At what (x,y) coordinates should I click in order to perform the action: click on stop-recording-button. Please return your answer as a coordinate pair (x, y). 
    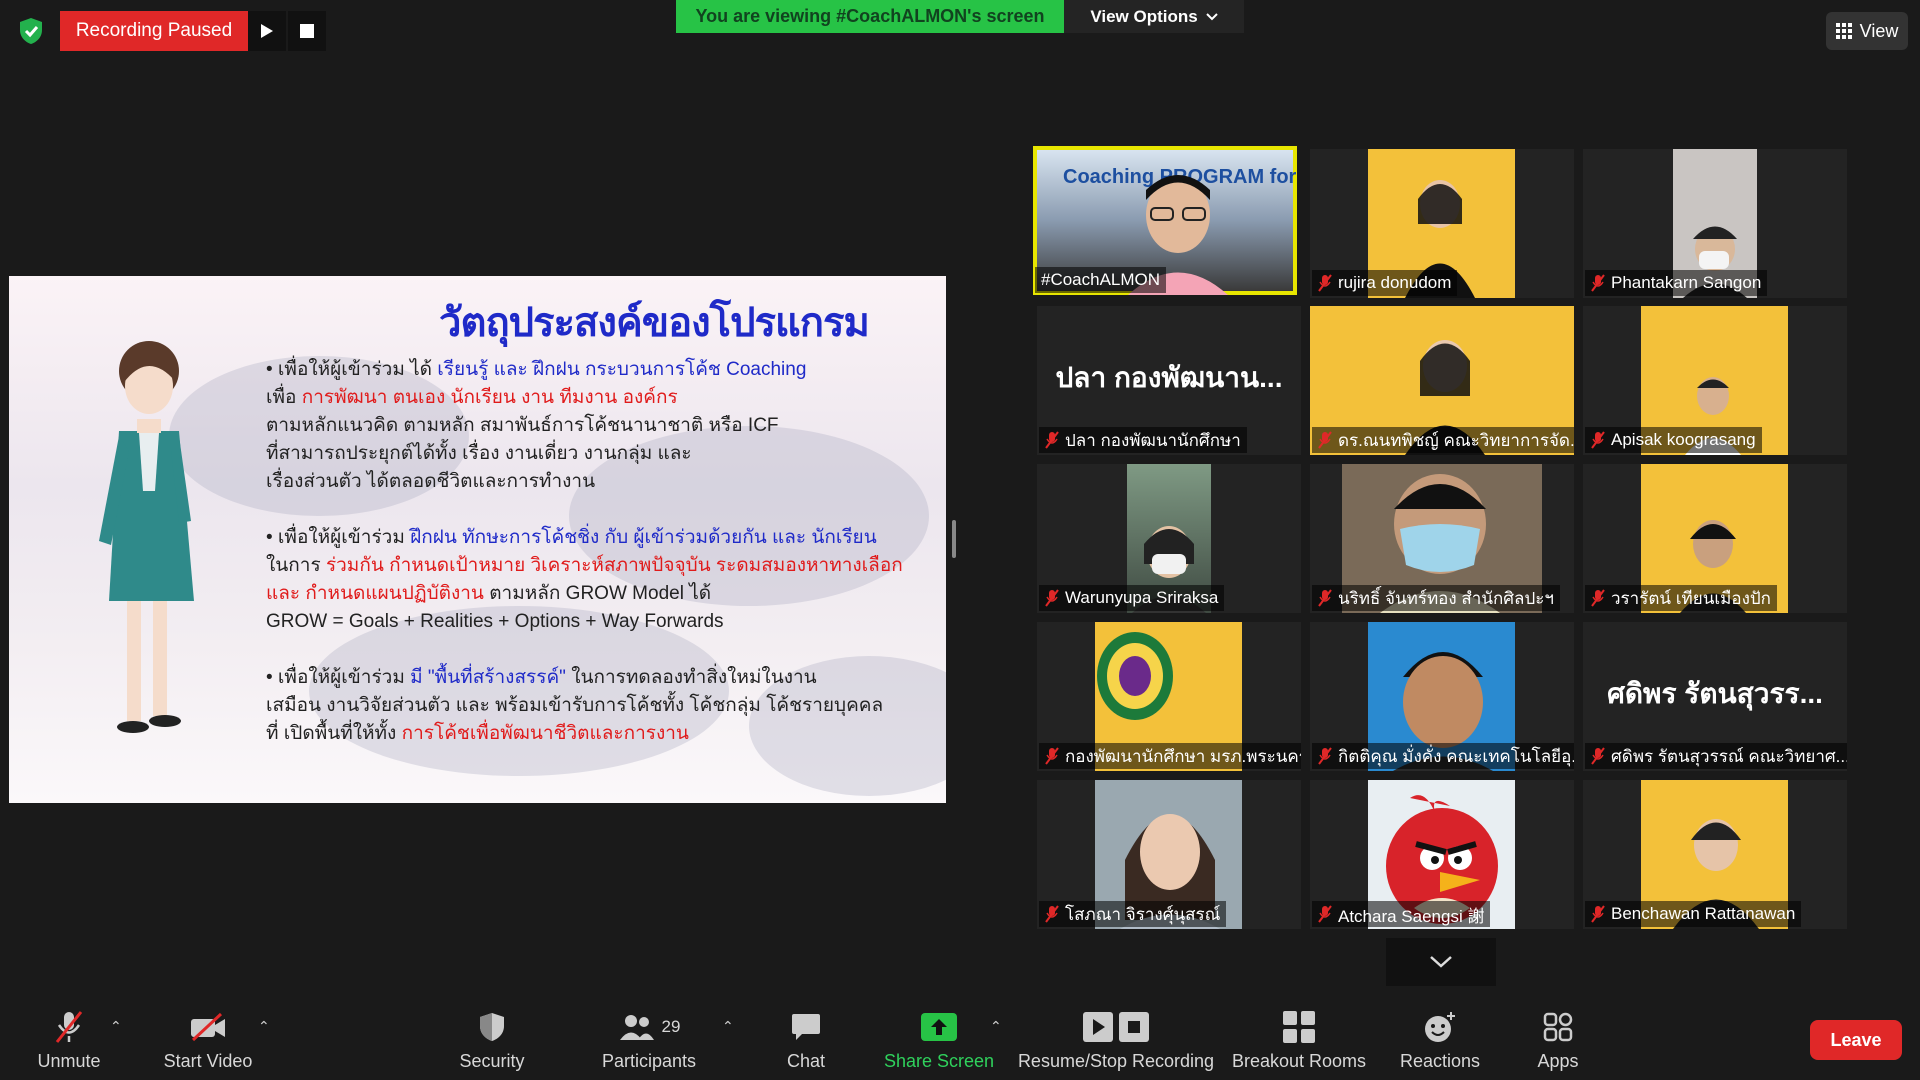
    Looking at the image, I should click on (307, 31).